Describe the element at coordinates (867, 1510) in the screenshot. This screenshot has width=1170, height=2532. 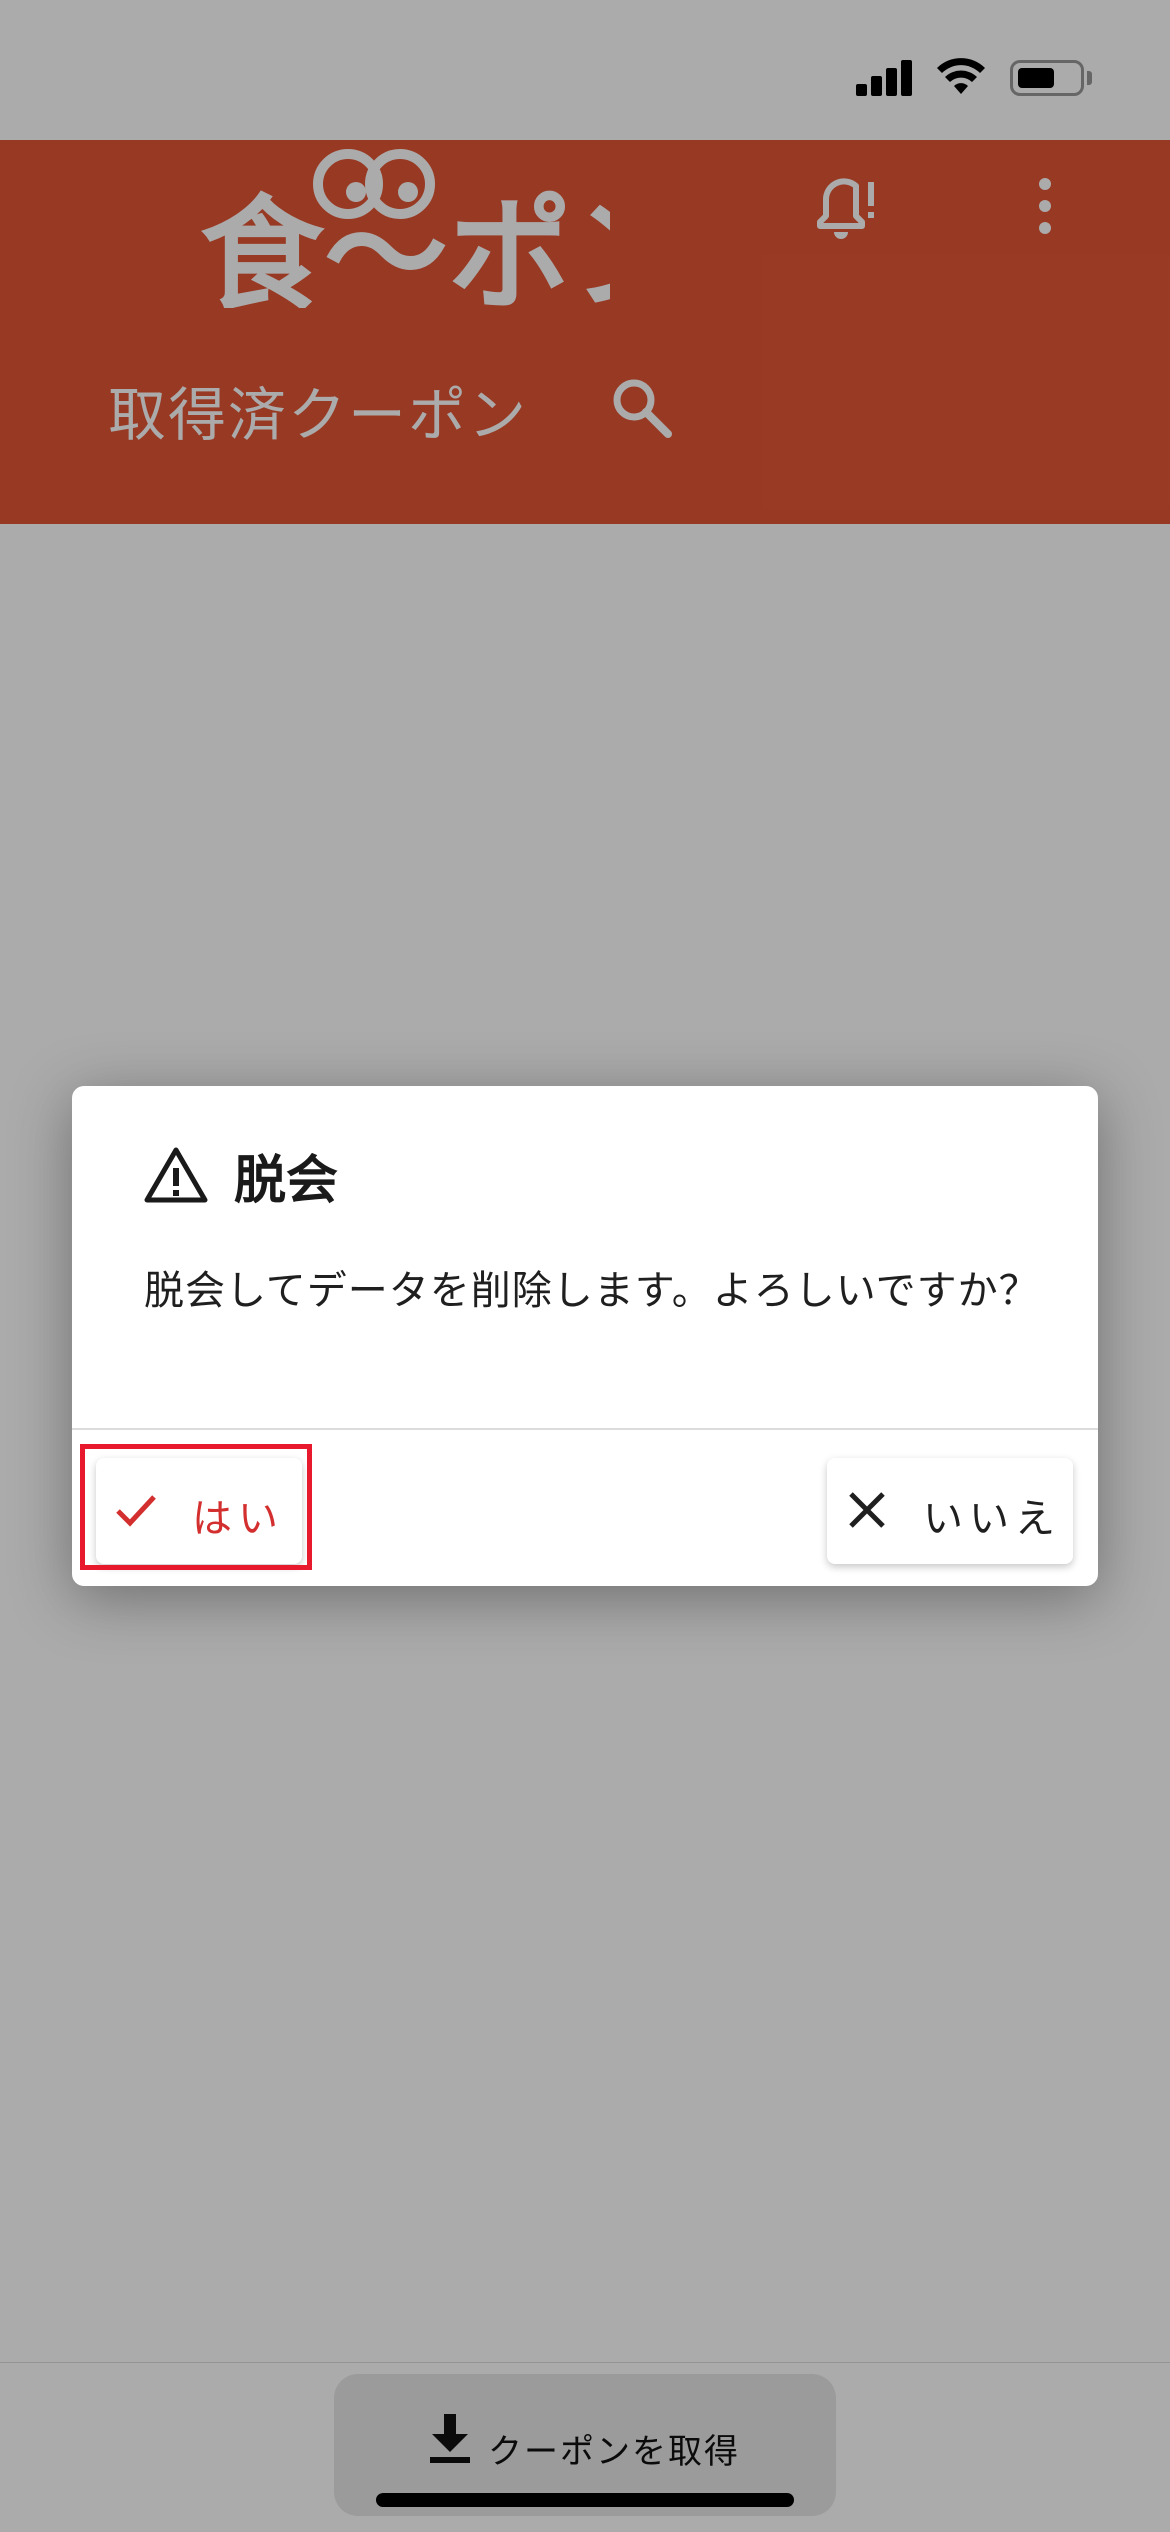
I see `close-icon` at that location.